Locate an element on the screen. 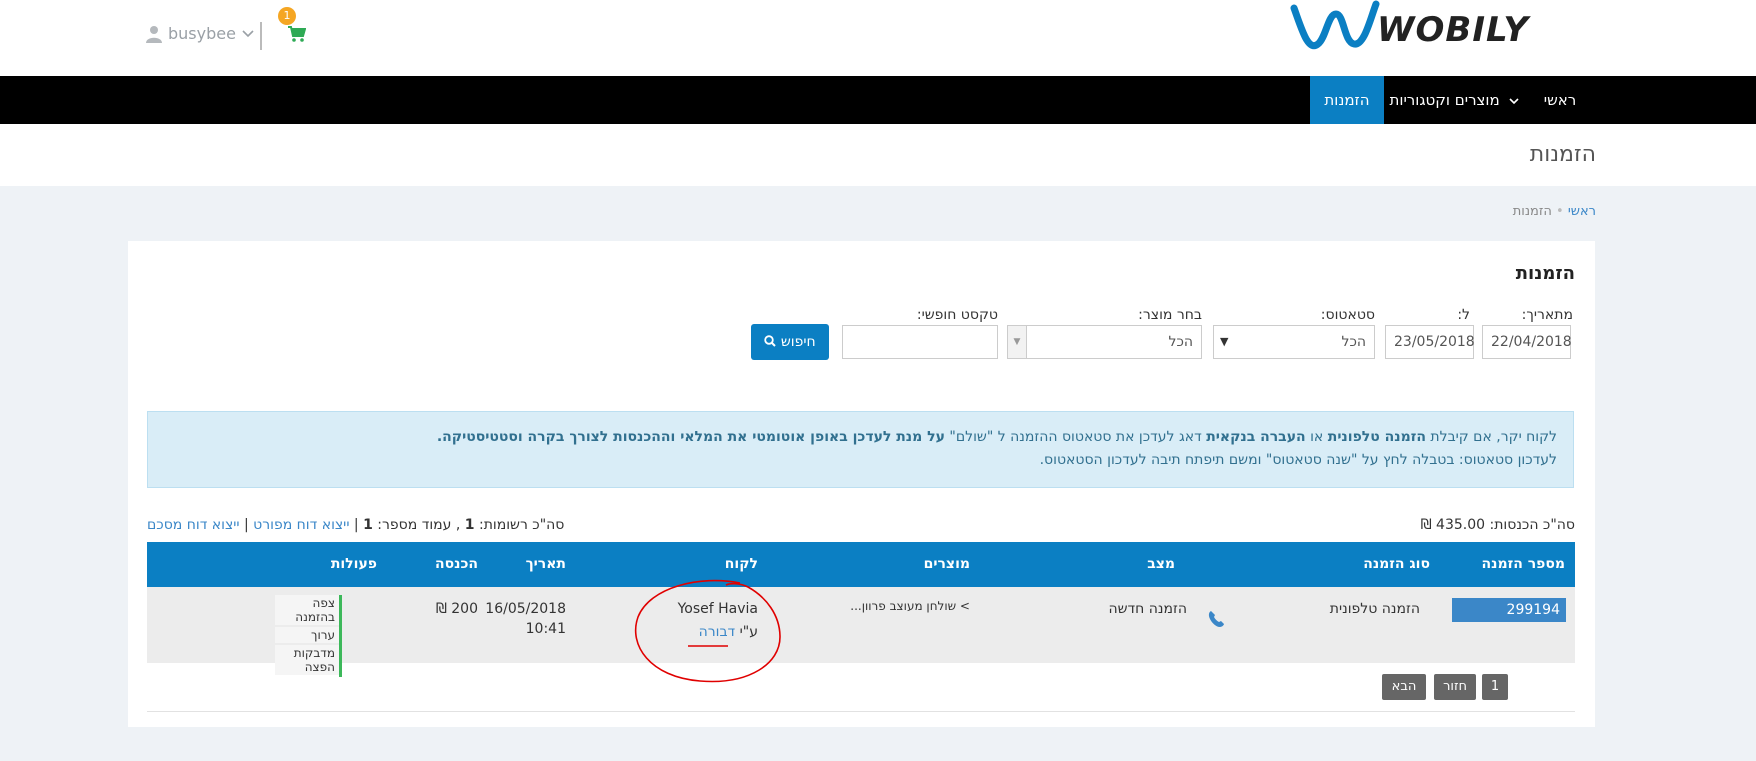  pager-page-button: 1 is located at coordinates (1495, 687).